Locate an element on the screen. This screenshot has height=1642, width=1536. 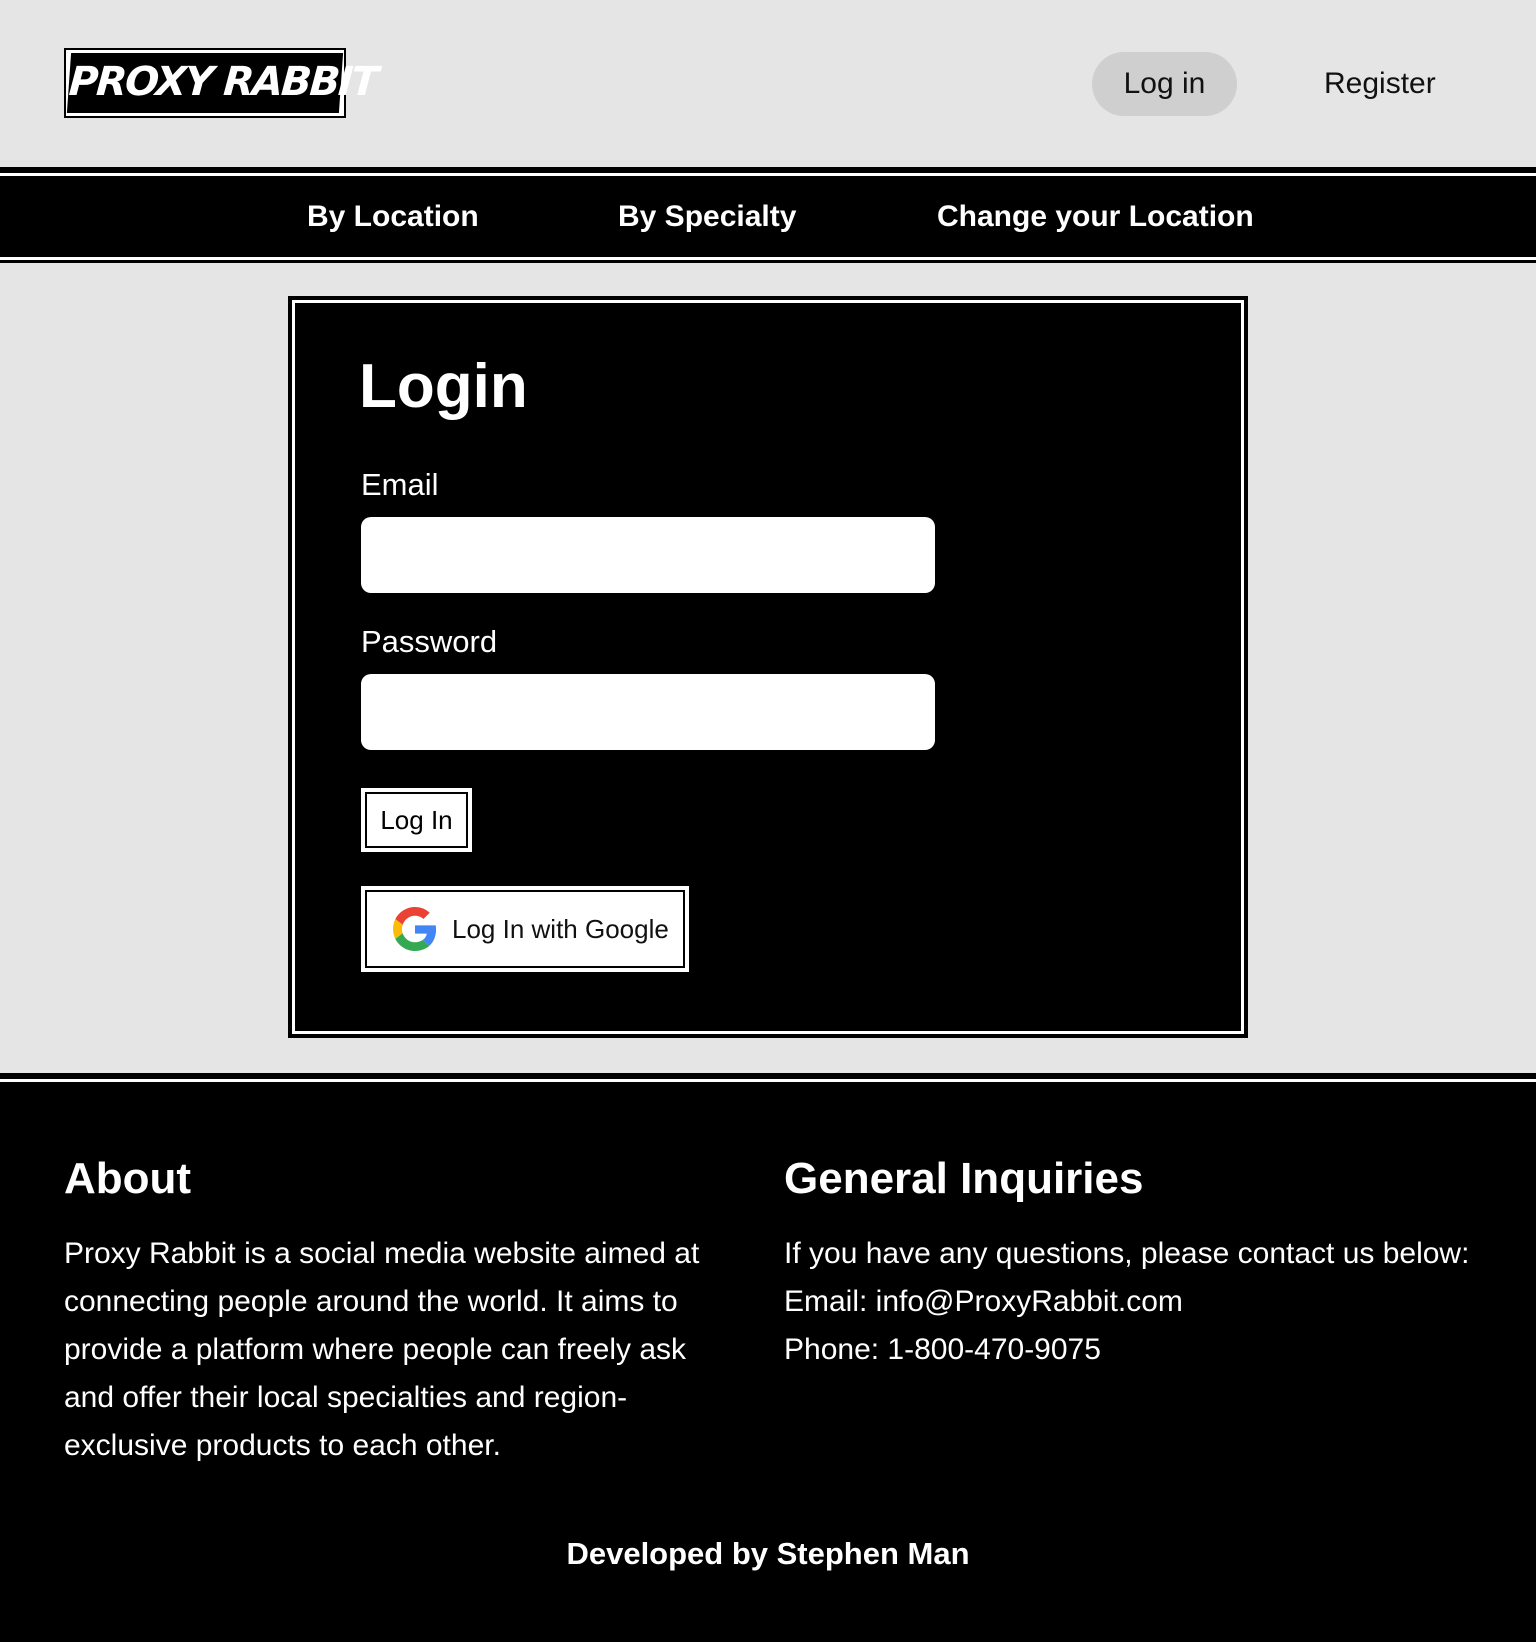
password-label: Password is located at coordinates (429, 641).